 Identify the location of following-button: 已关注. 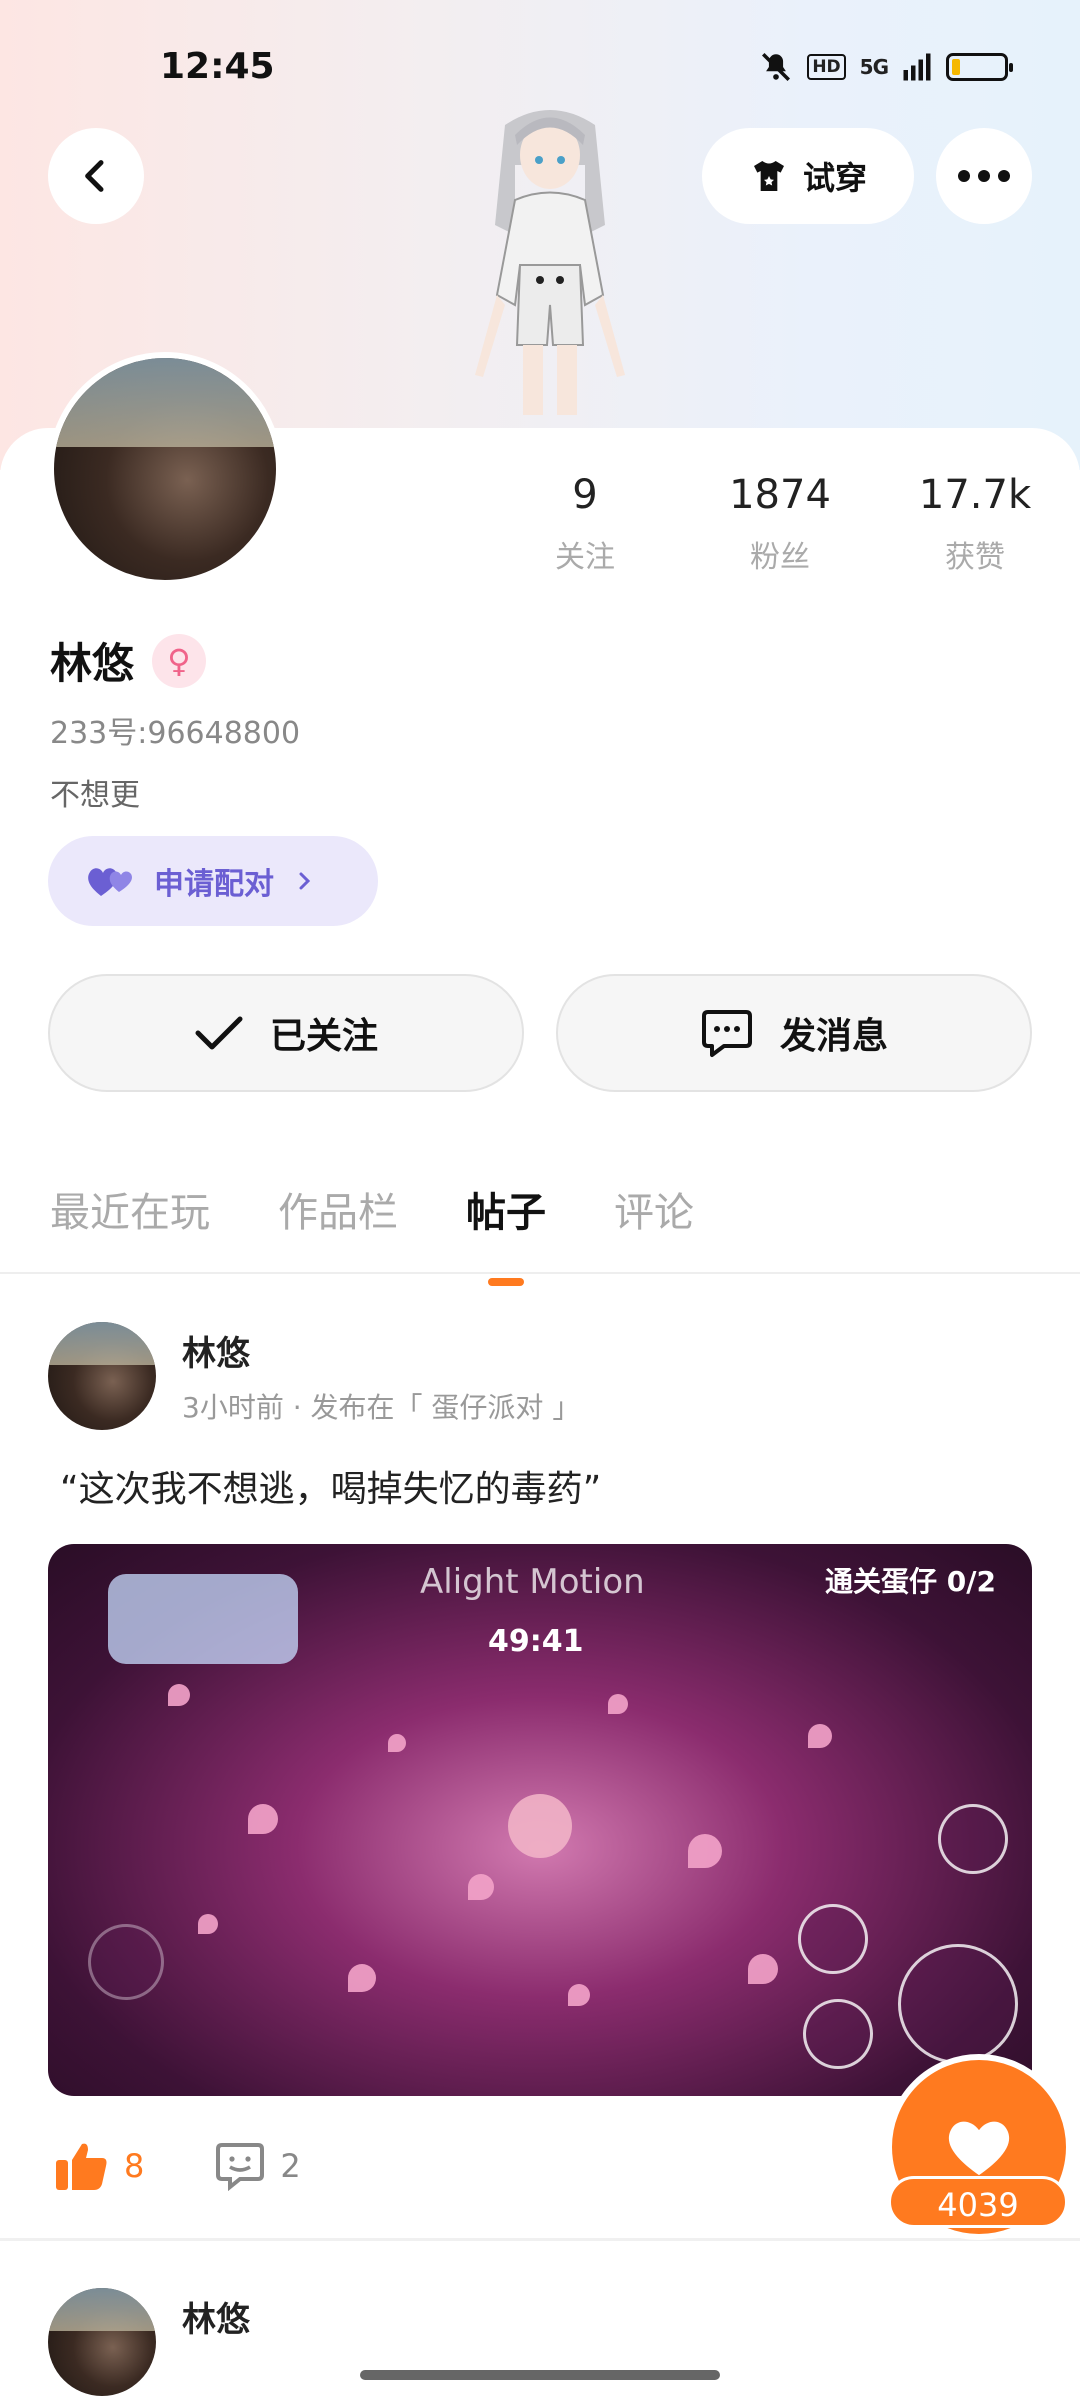
(286, 1033).